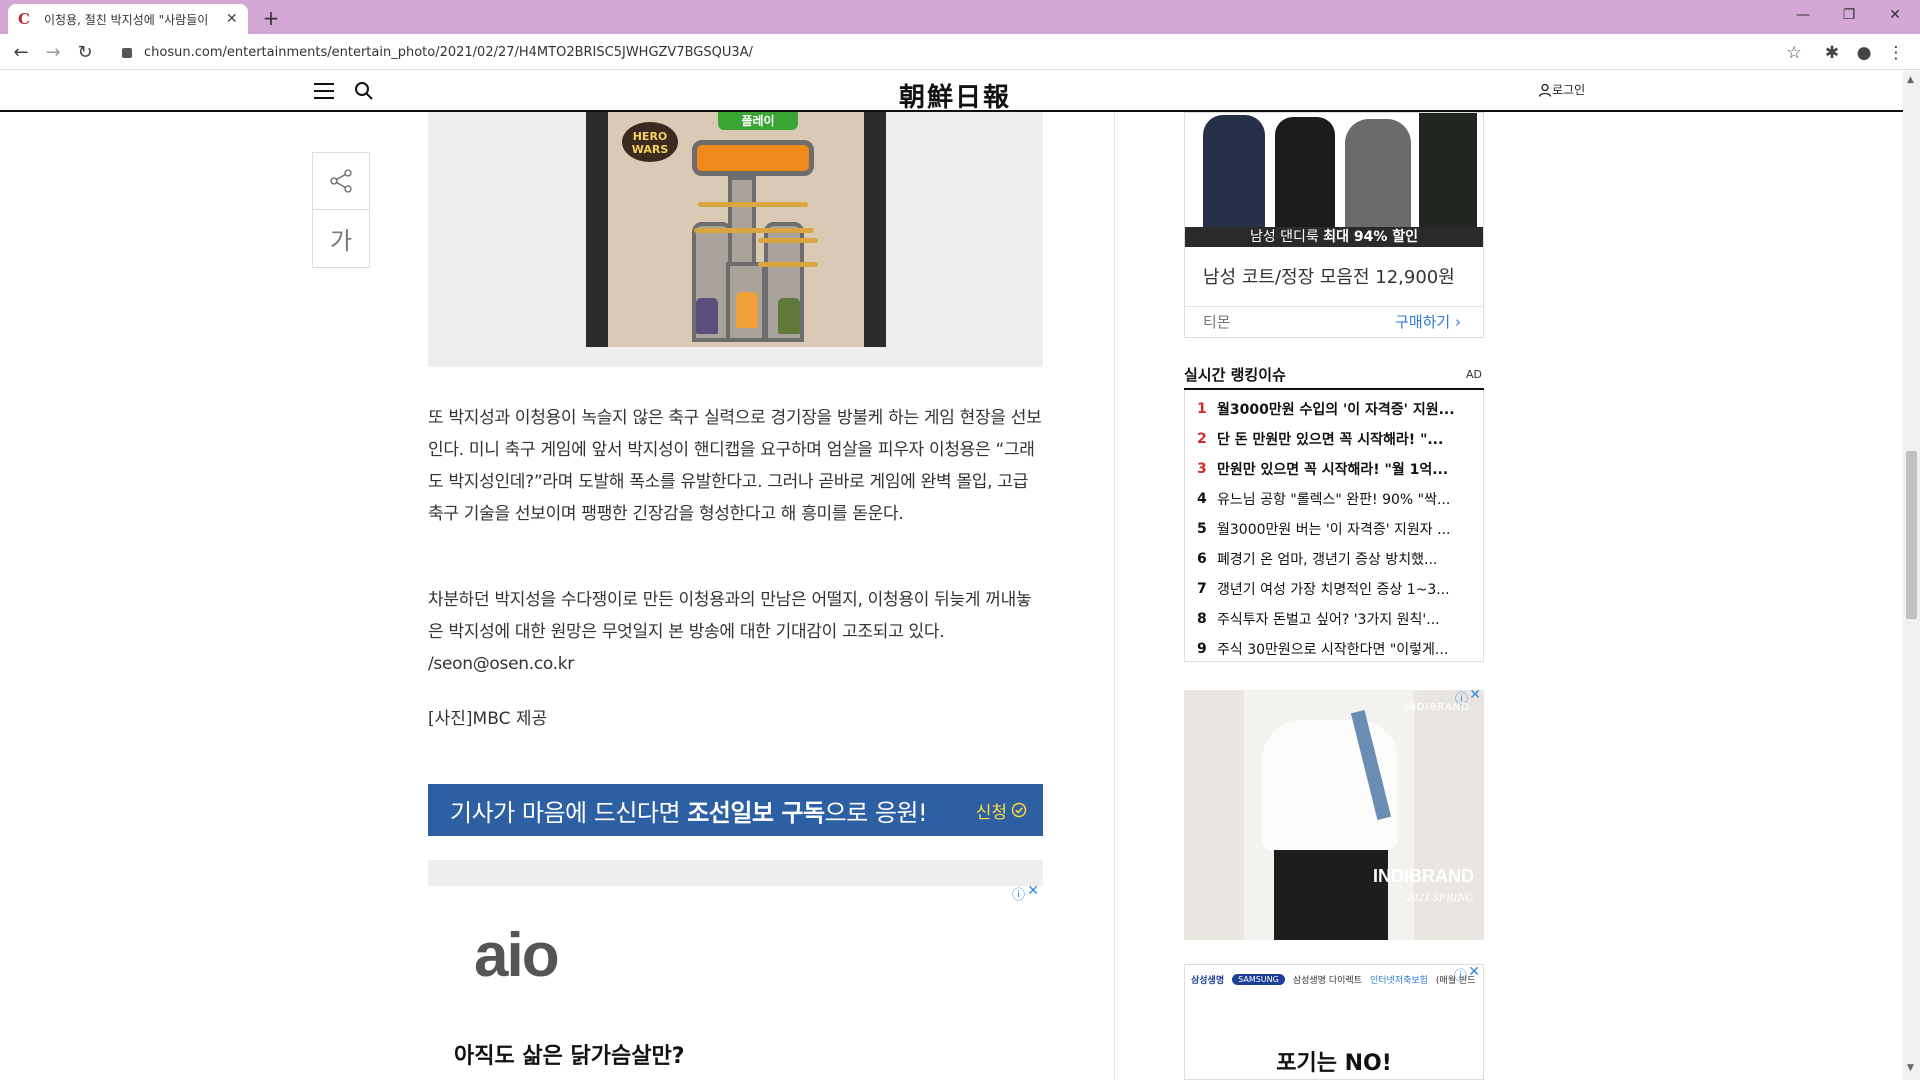 This screenshot has width=1920, height=1080. What do you see at coordinates (364, 91) in the screenshot?
I see `search-icon` at bounding box center [364, 91].